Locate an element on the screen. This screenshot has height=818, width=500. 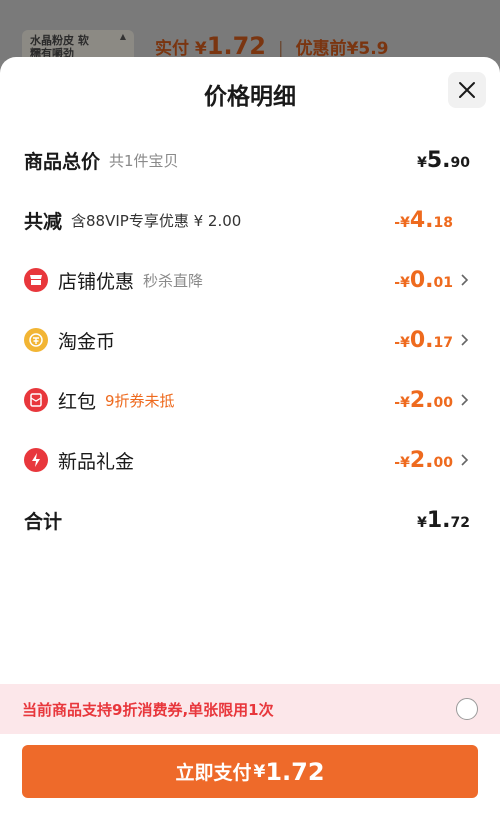
row-value: -¥ 0. 17 is located at coordinates (432, 340).